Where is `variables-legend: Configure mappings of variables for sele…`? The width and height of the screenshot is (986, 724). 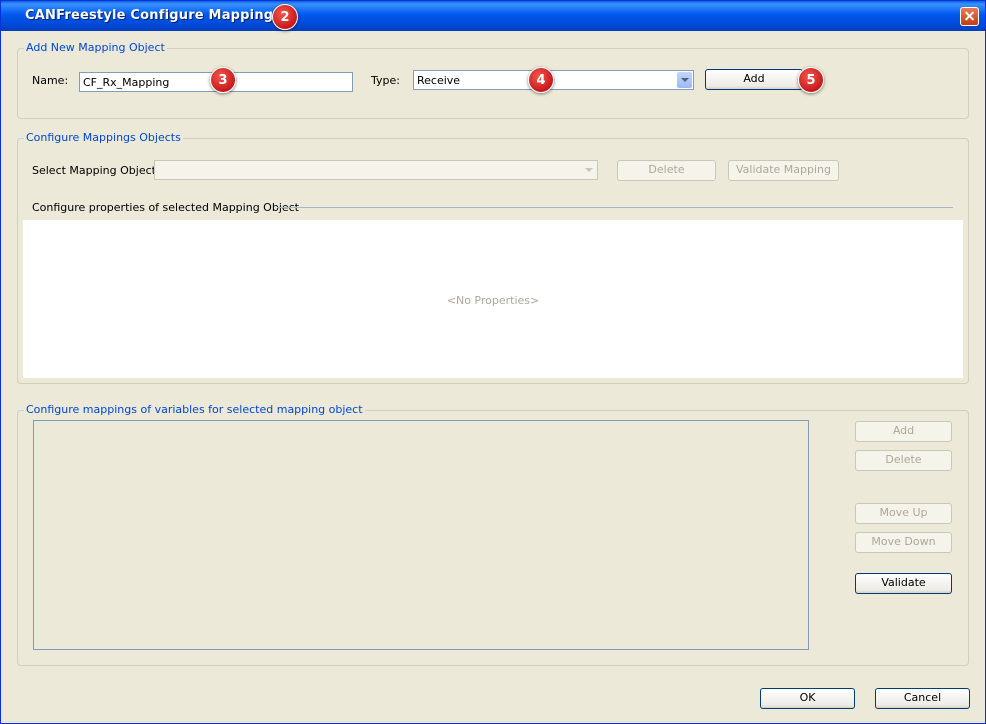 variables-legend: Configure mappings of variables for sele… is located at coordinates (194, 409).